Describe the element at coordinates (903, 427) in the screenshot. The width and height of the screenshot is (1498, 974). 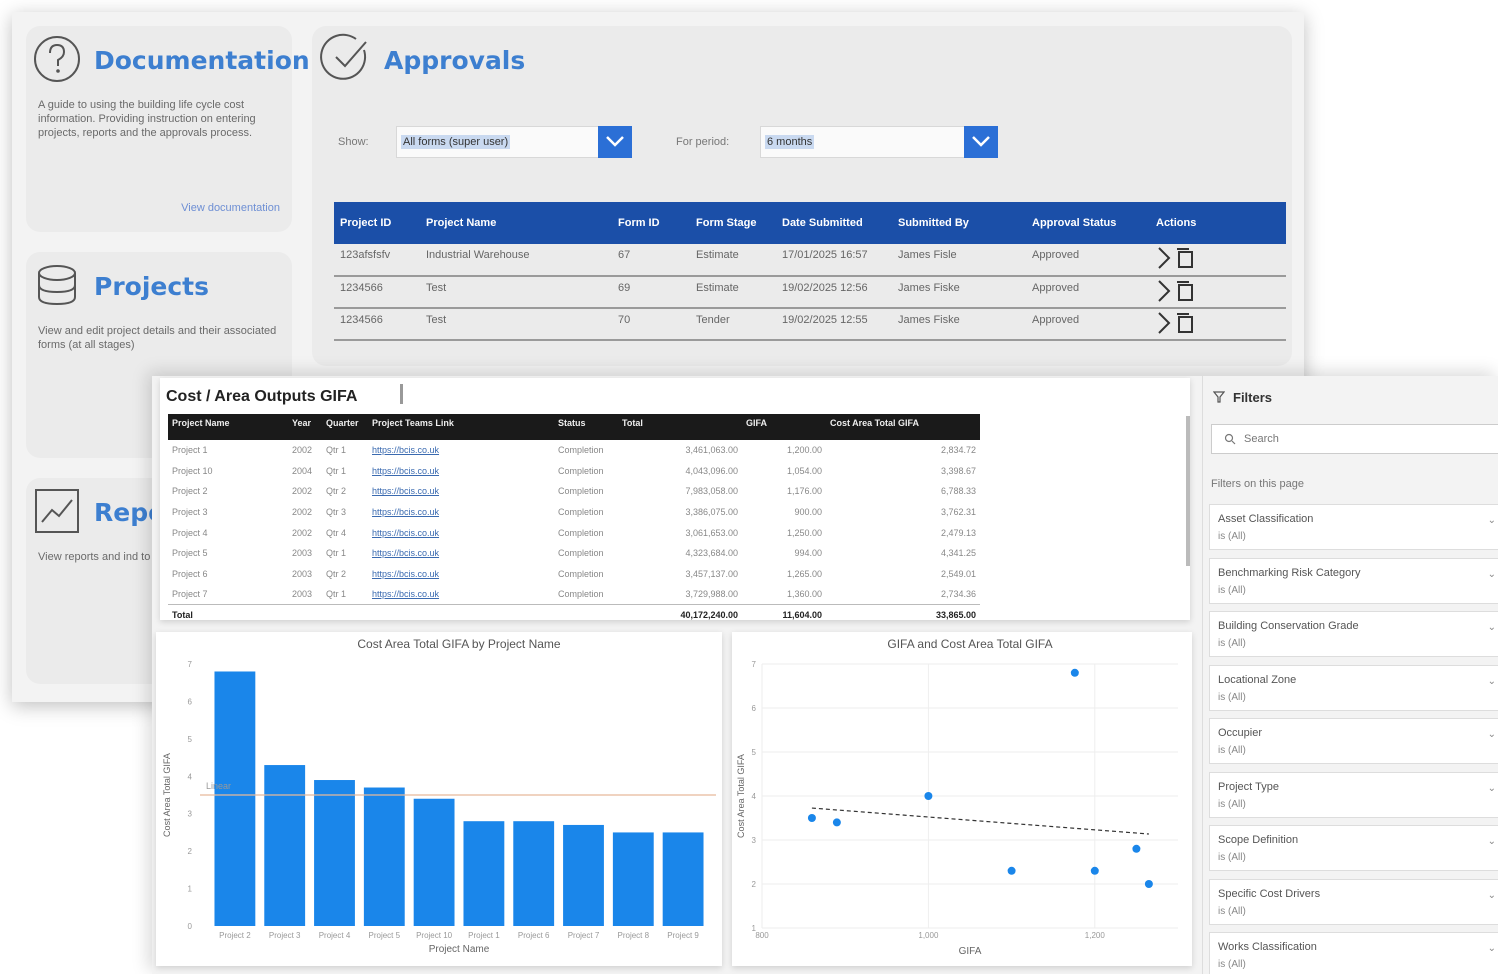
I see `column-header: Cost Area Total GIFA` at that location.